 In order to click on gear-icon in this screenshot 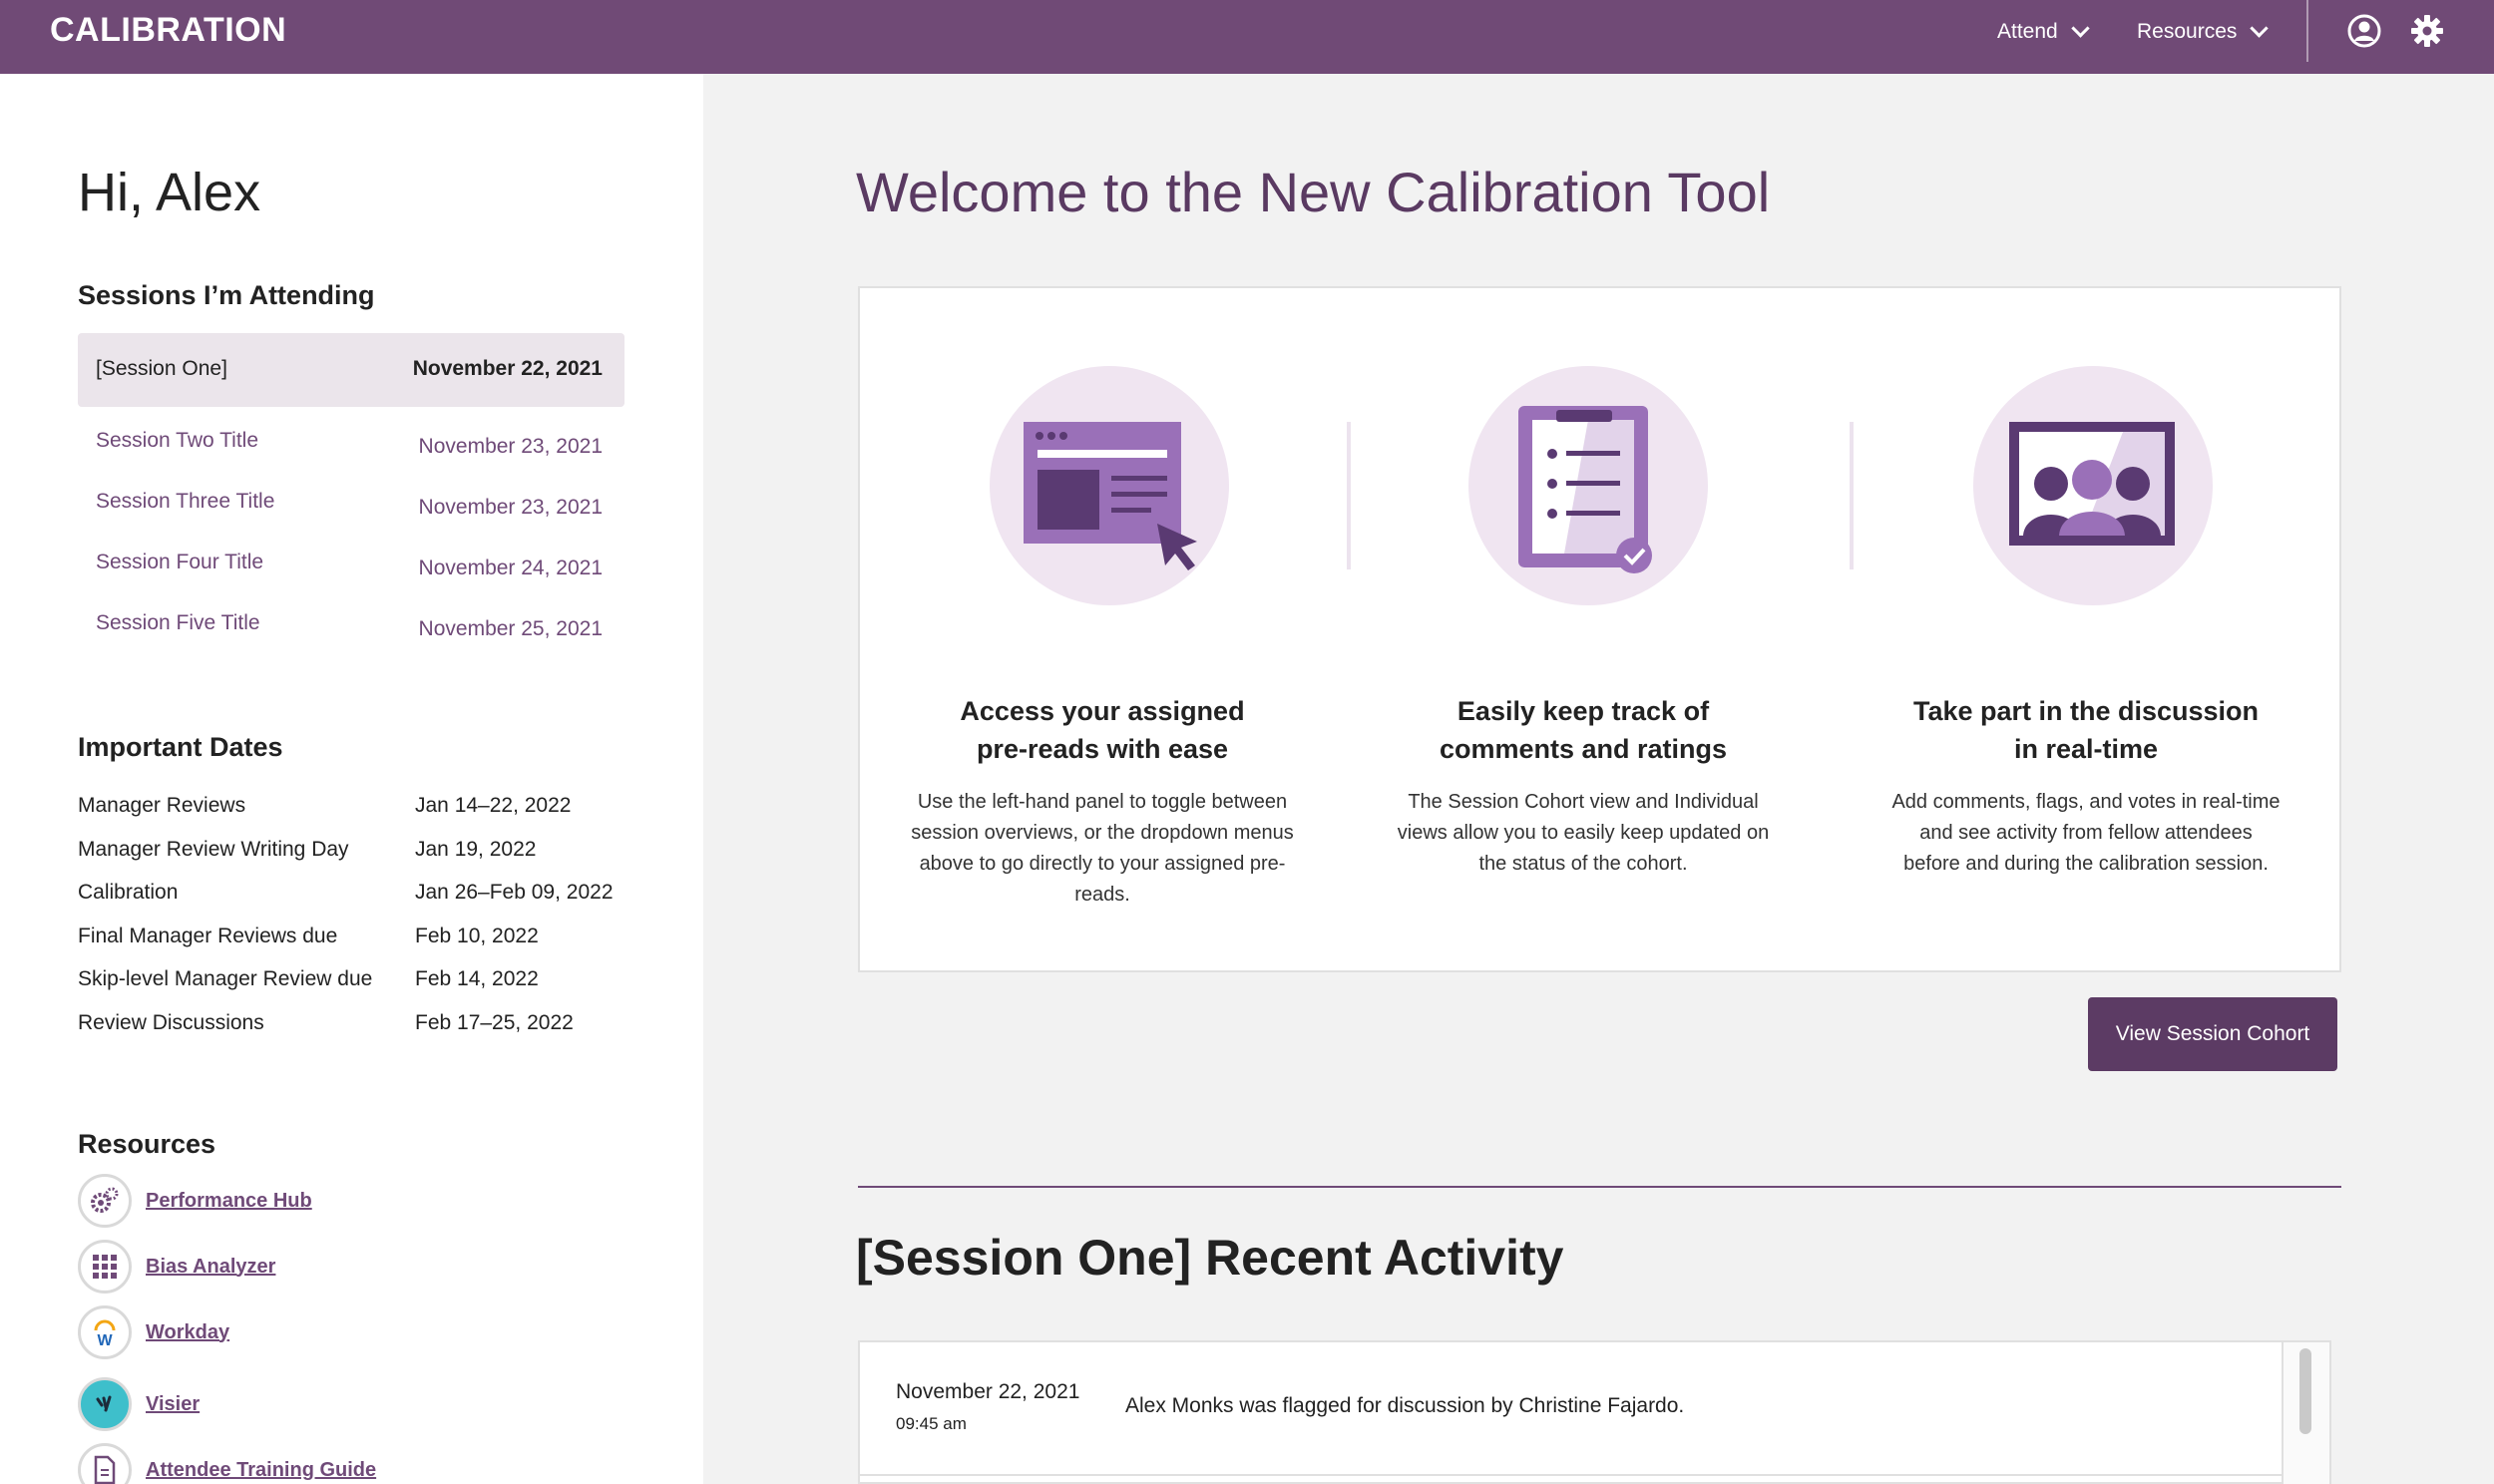, I will do `click(2427, 31)`.